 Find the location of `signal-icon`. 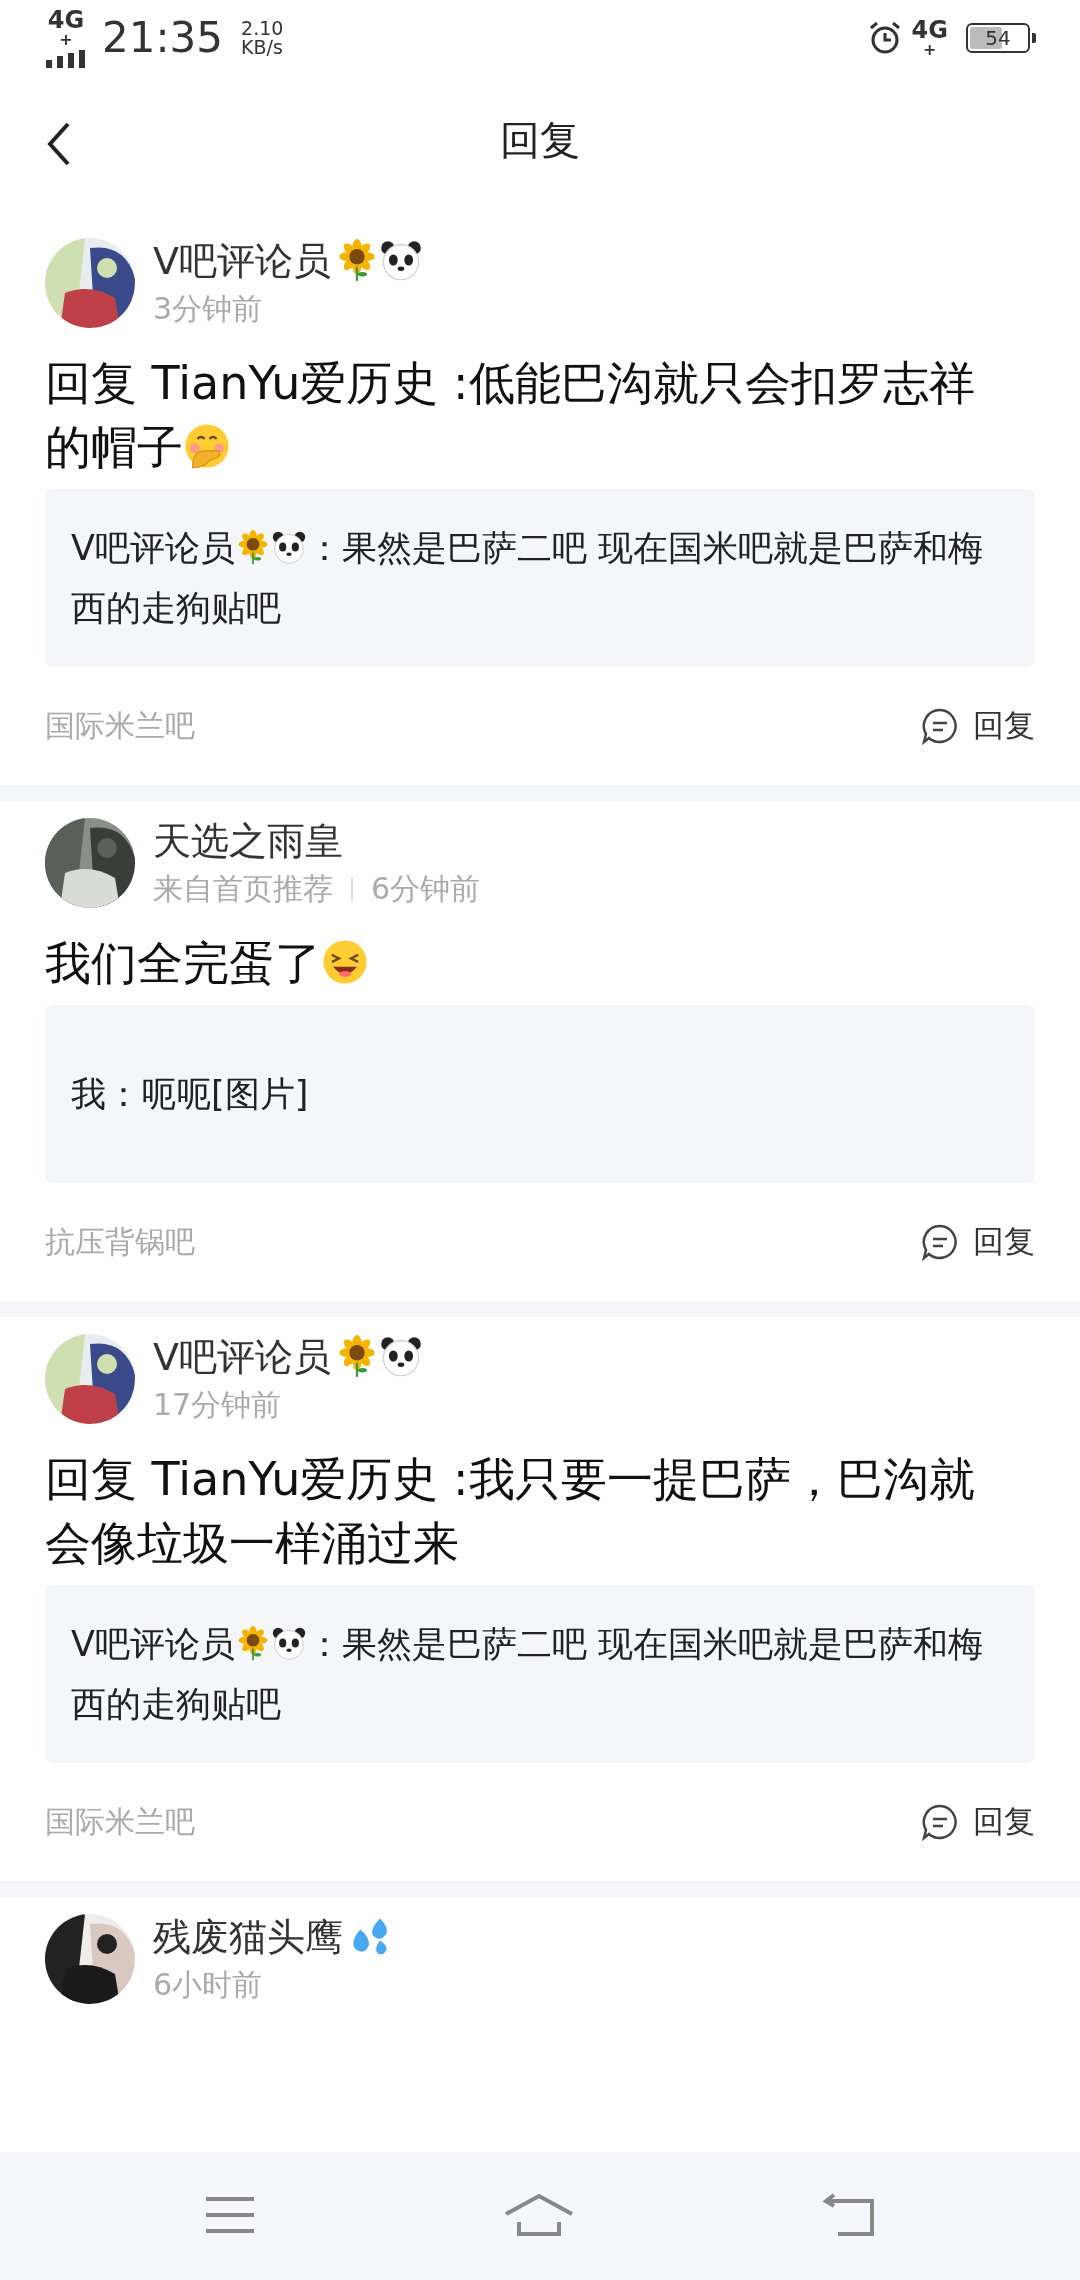

signal-icon is located at coordinates (66, 58).